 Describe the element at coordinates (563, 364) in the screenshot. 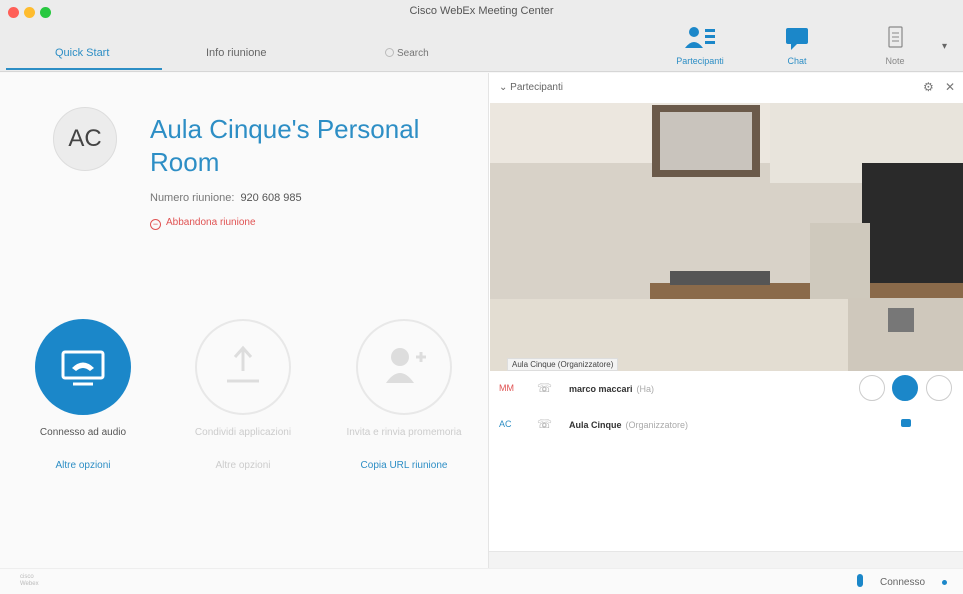

I see `video-speaker-label: Aula Cinque (Organizzatore)` at that location.